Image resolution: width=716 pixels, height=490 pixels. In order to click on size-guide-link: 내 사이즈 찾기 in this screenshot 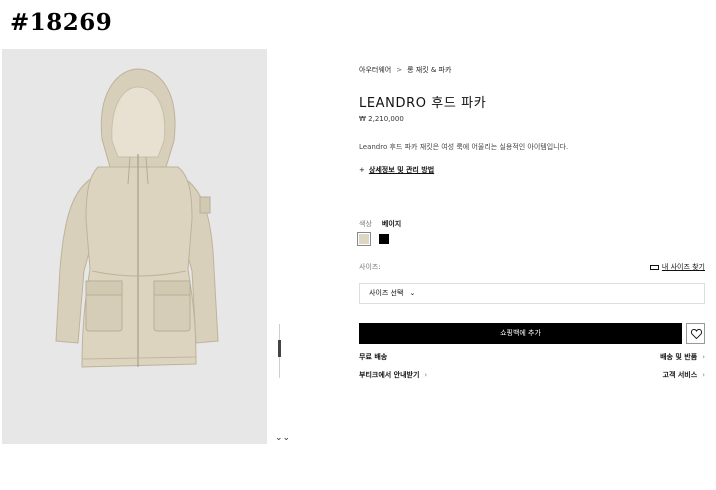, I will do `click(677, 267)`.